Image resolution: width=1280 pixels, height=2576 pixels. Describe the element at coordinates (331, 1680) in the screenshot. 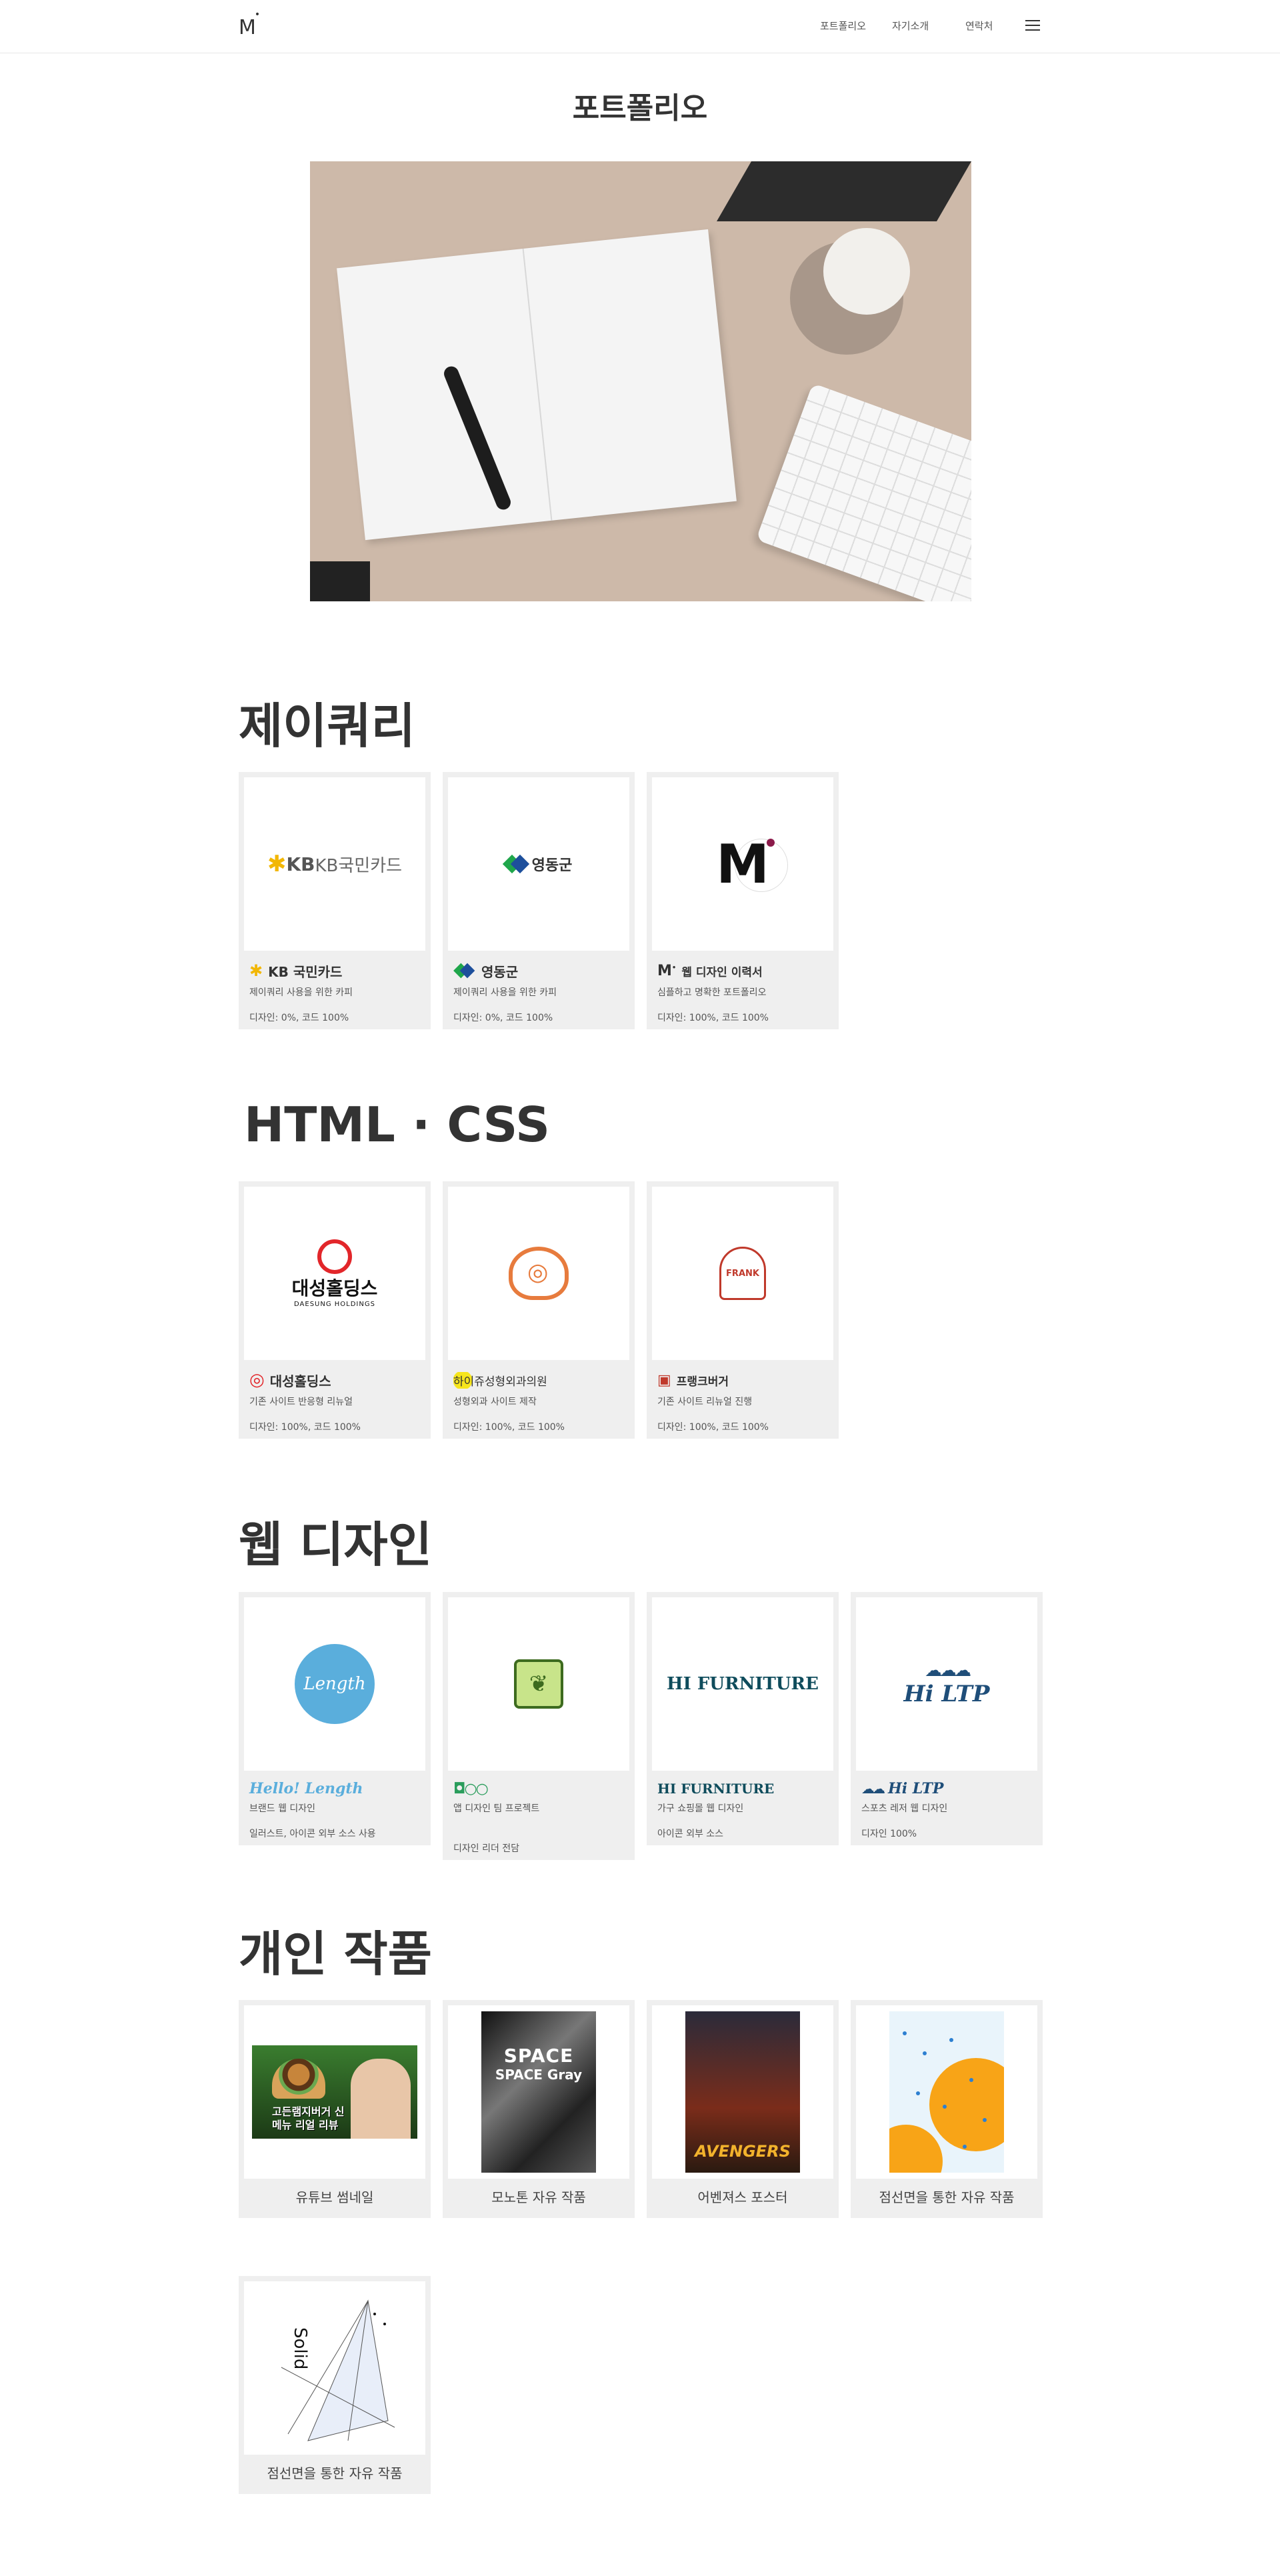

I see `length-logo-icon: Length` at that location.